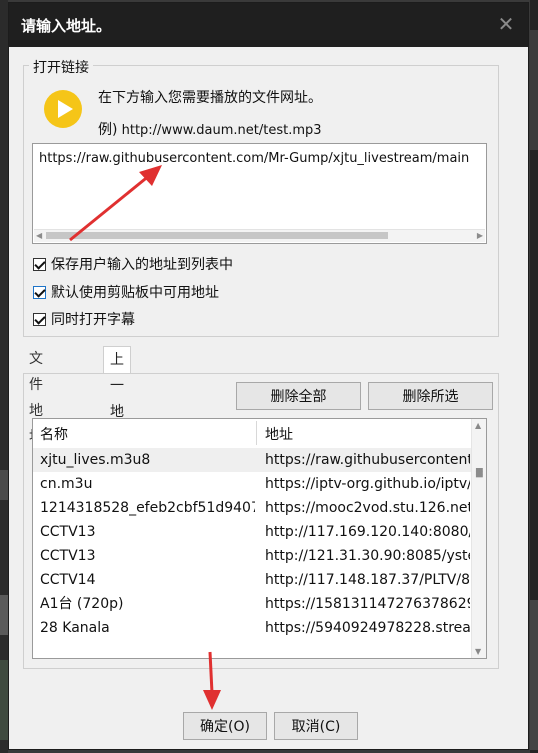 The height and width of the screenshot is (753, 538). What do you see at coordinates (95, 460) in the screenshot?
I see `list-item-name: xjtu_lives.m3u8` at bounding box center [95, 460].